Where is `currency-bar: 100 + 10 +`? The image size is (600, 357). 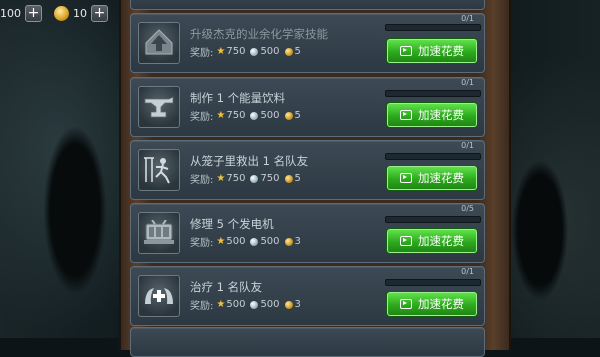
currency-bar: 100 + 10 + is located at coordinates (54, 13).